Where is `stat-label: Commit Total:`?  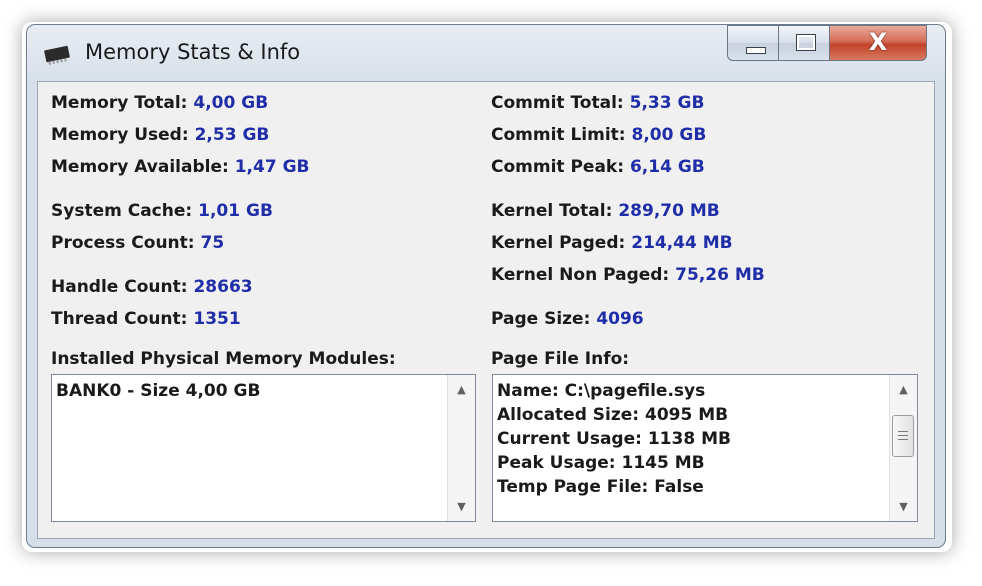
stat-label: Commit Total: is located at coordinates (557, 103).